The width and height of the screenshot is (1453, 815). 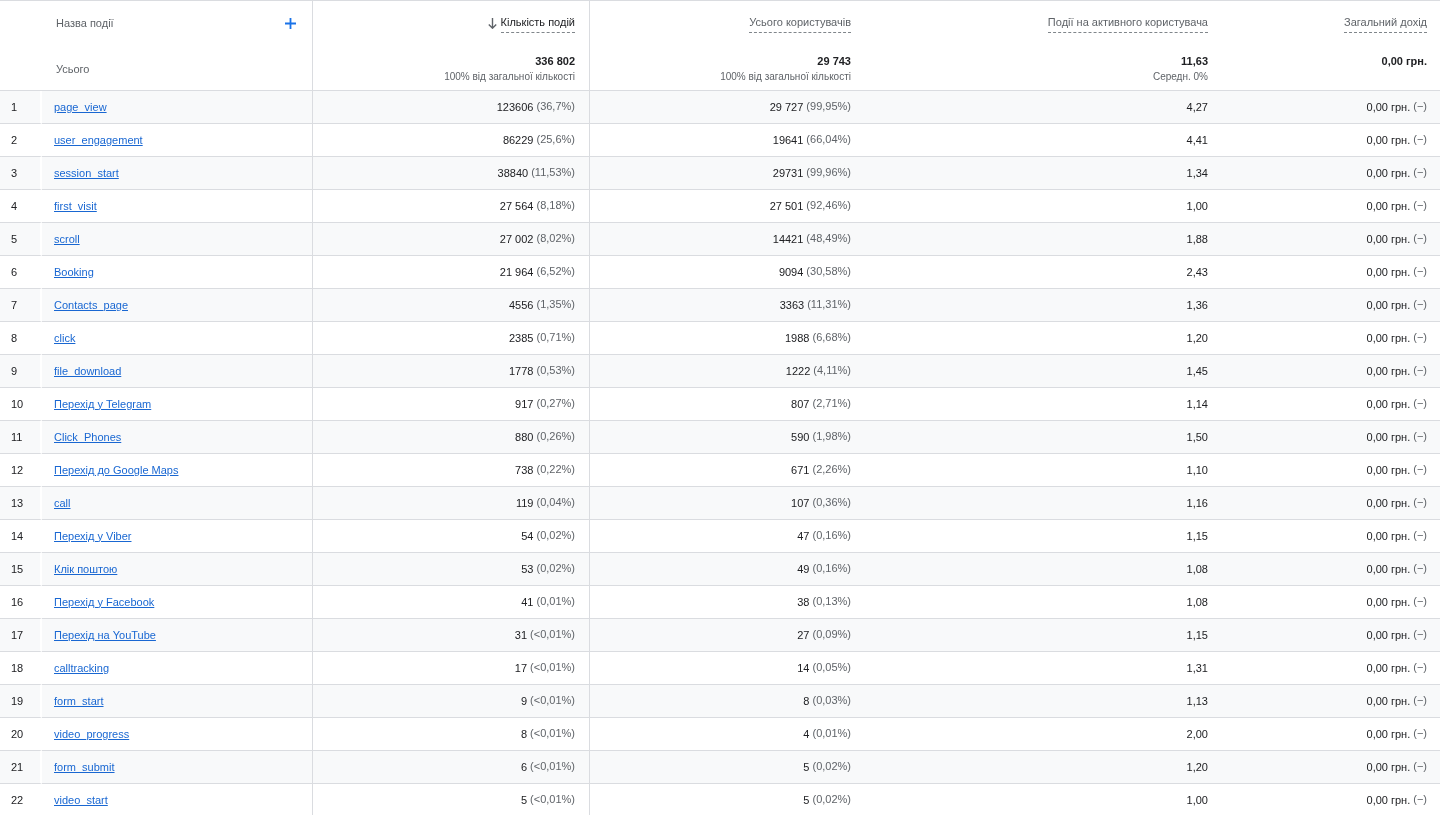 I want to click on event-name-link: user_engagement, so click(x=98, y=140).